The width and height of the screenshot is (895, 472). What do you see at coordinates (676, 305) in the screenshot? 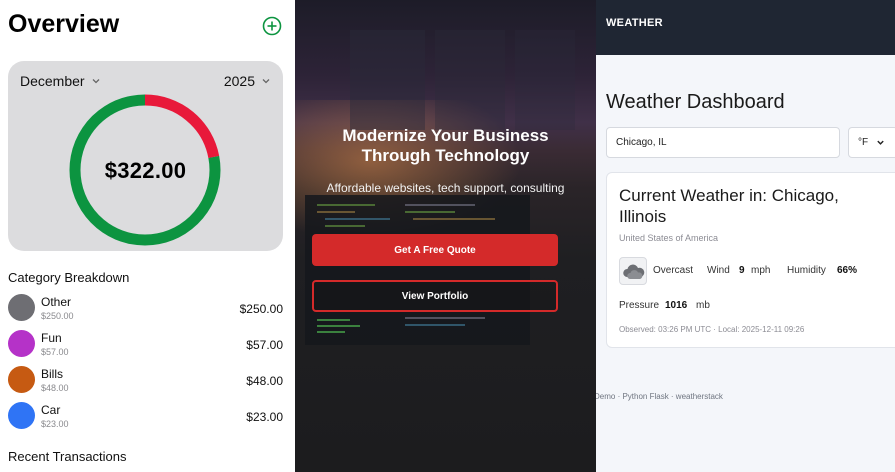
I see `pressure-value: 1016` at bounding box center [676, 305].